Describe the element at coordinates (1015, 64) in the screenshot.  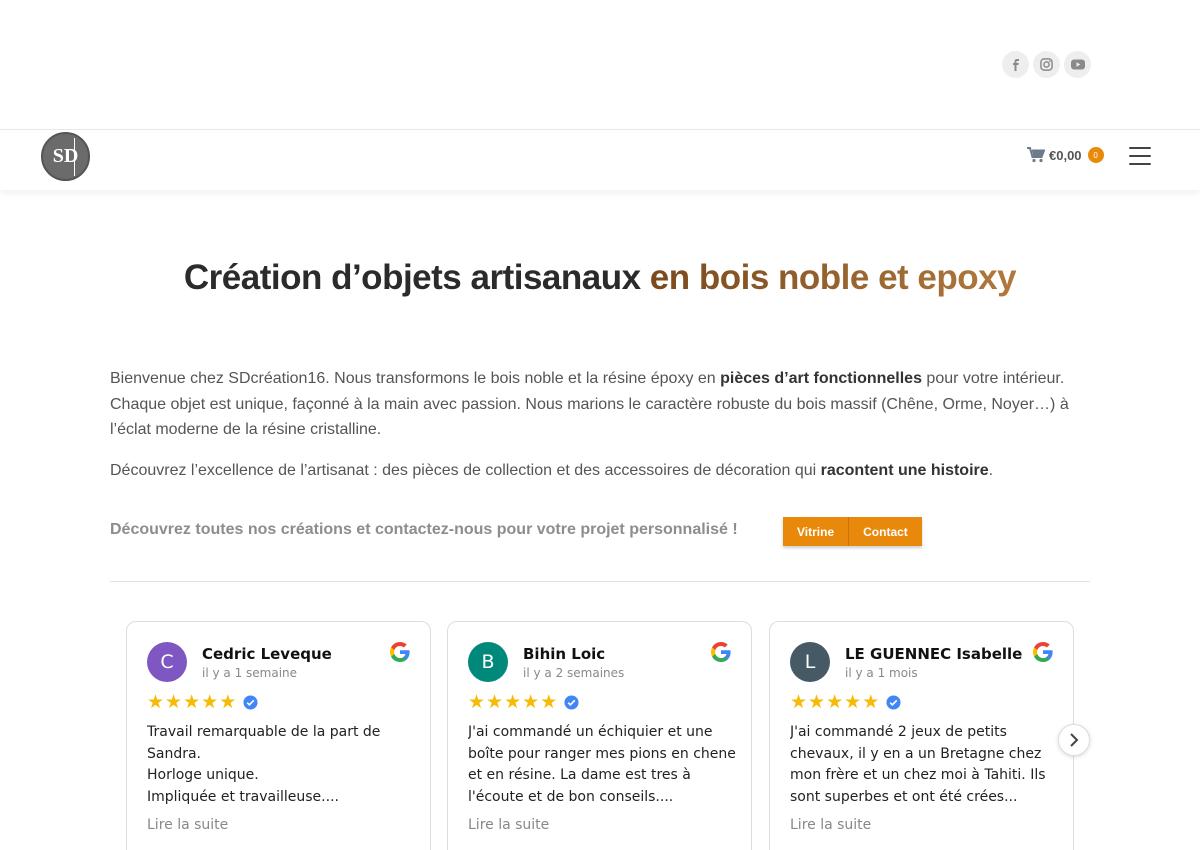
I see `facebook-icon` at that location.